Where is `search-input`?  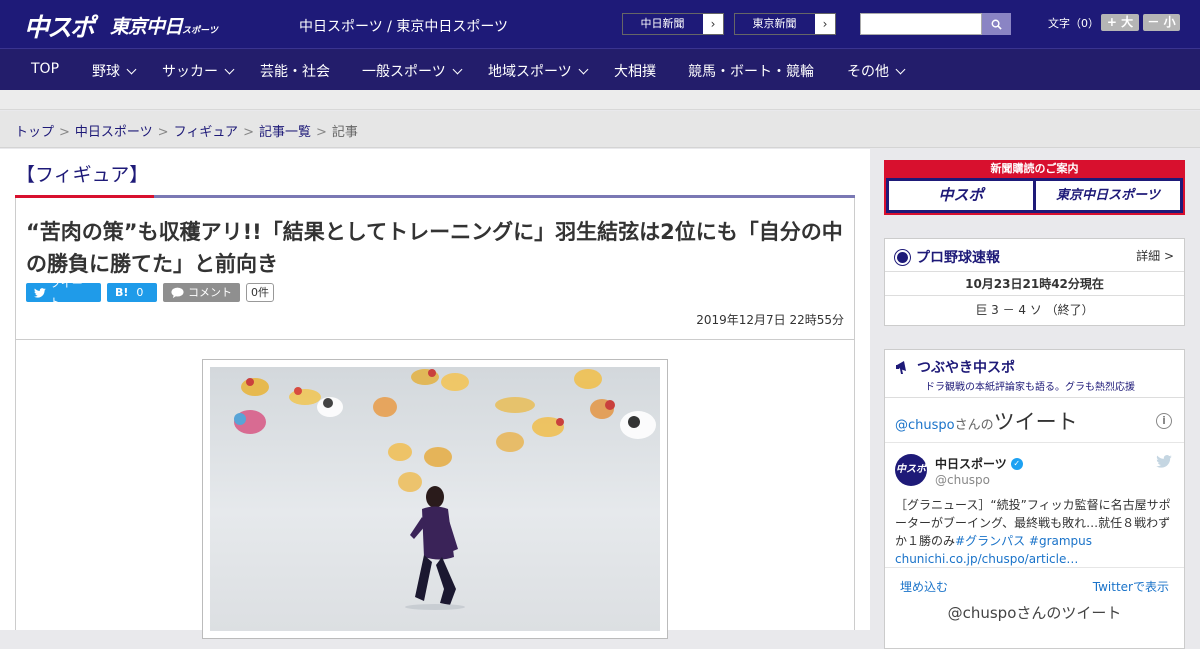
search-input is located at coordinates (921, 24).